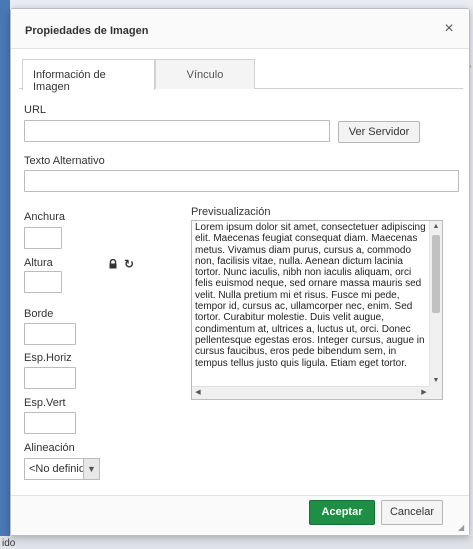 The width and height of the screenshot is (473, 549). Describe the element at coordinates (205, 74) in the screenshot. I see `tab-link: Vínculo` at that location.